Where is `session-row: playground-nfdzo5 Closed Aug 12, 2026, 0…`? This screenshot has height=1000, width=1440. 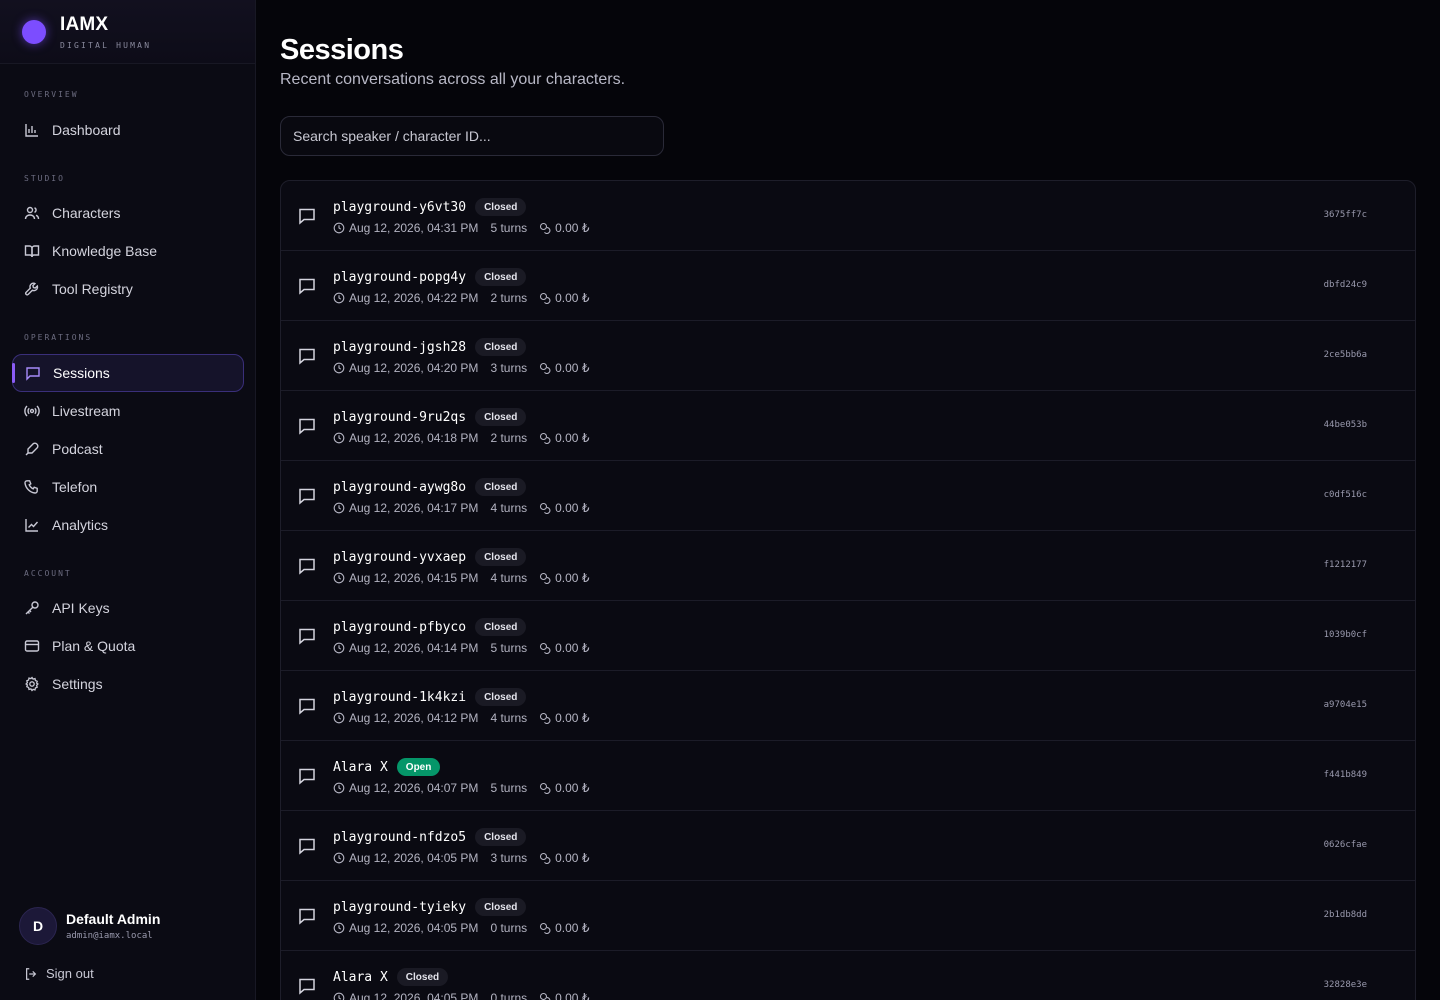 session-row: playground-nfdzo5 Closed Aug 12, 2026, 0… is located at coordinates (848, 846).